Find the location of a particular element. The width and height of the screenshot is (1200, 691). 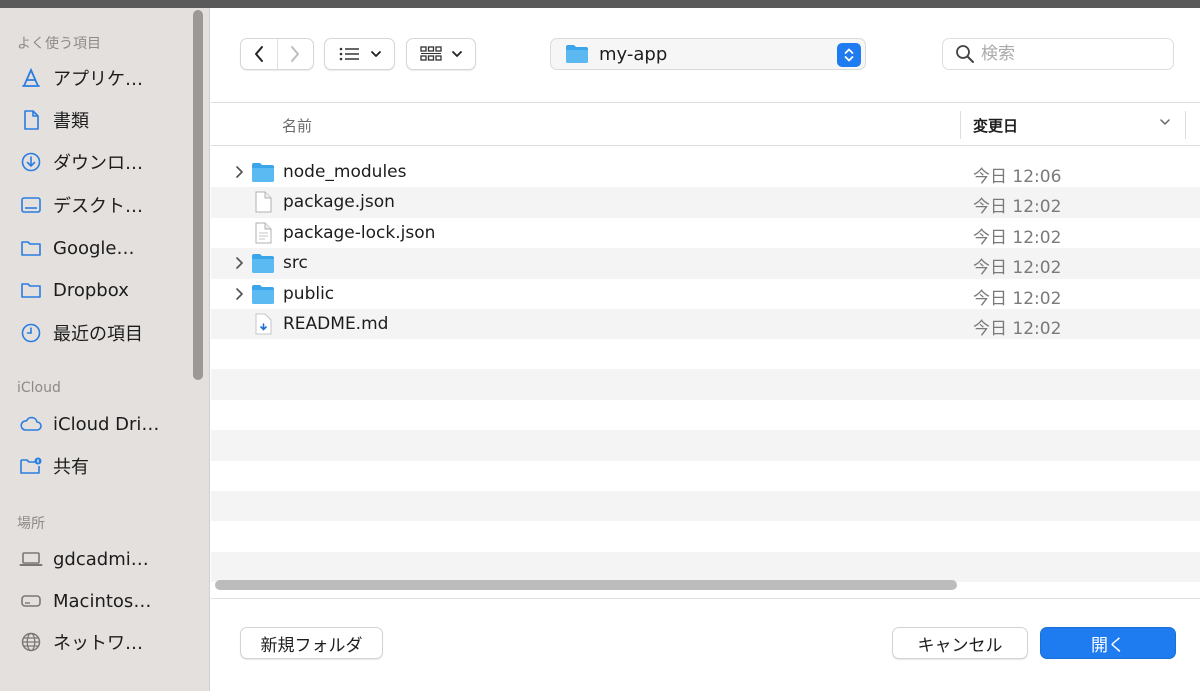

sidebar-item-shared: 共有 is located at coordinates (108, 466).